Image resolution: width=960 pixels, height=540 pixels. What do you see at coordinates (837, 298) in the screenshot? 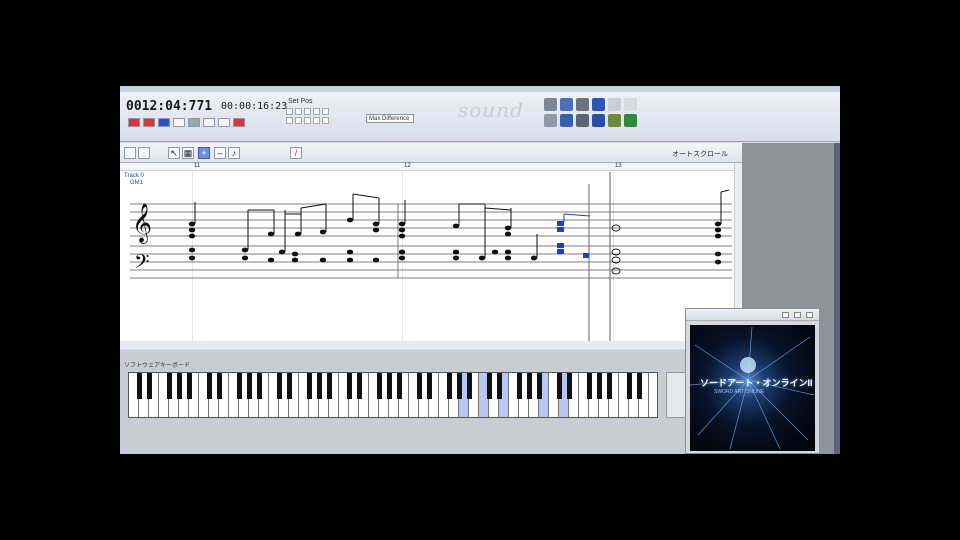
I see `side-panel-scroll` at bounding box center [837, 298].